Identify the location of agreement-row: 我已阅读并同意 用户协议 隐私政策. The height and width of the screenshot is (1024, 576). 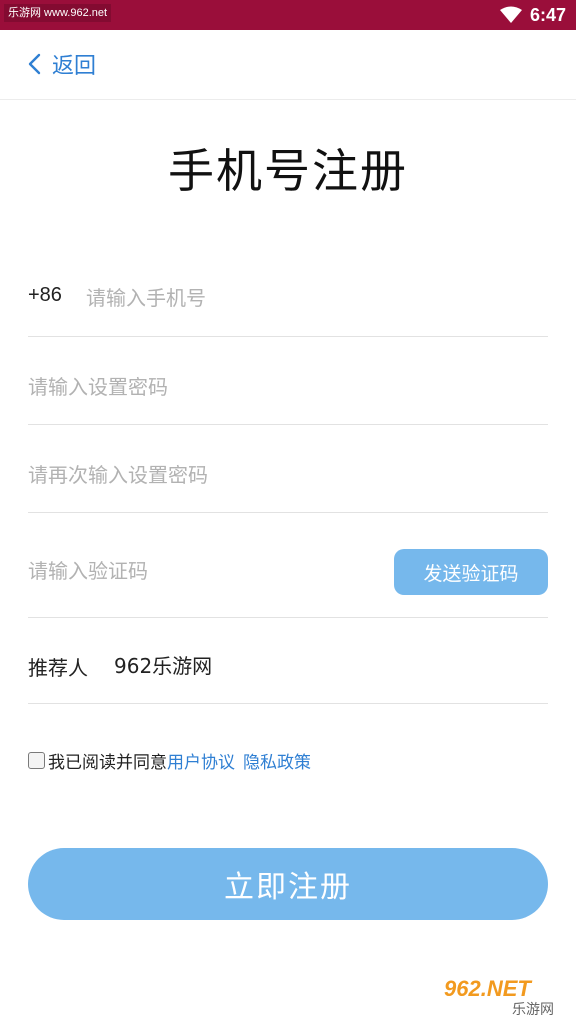
(169, 760).